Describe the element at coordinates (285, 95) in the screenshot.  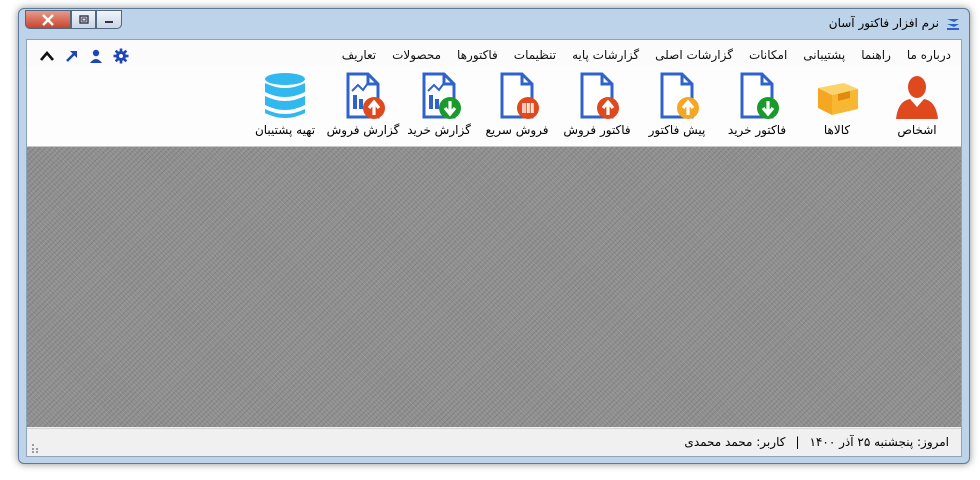
I see `database-icon` at that location.